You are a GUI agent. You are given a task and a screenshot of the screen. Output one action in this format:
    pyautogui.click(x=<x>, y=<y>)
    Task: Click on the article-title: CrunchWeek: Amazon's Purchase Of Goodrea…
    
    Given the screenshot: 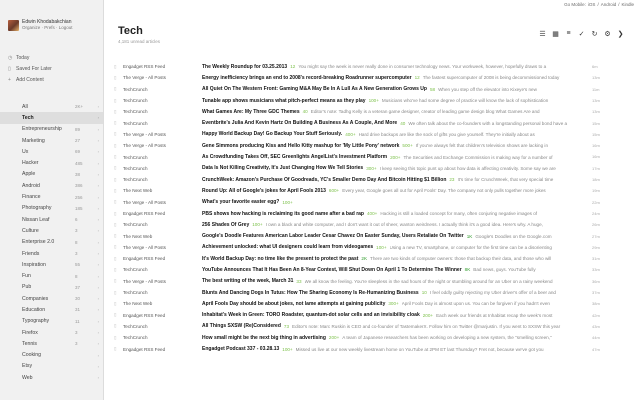 What is the action you would take?
    pyautogui.click(x=324, y=180)
    